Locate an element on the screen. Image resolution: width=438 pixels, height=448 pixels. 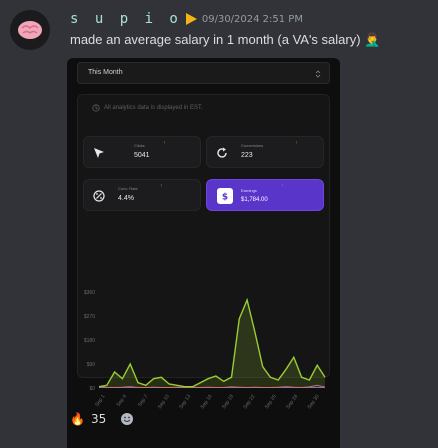
y-tick-label: $270 is located at coordinates (89, 317).